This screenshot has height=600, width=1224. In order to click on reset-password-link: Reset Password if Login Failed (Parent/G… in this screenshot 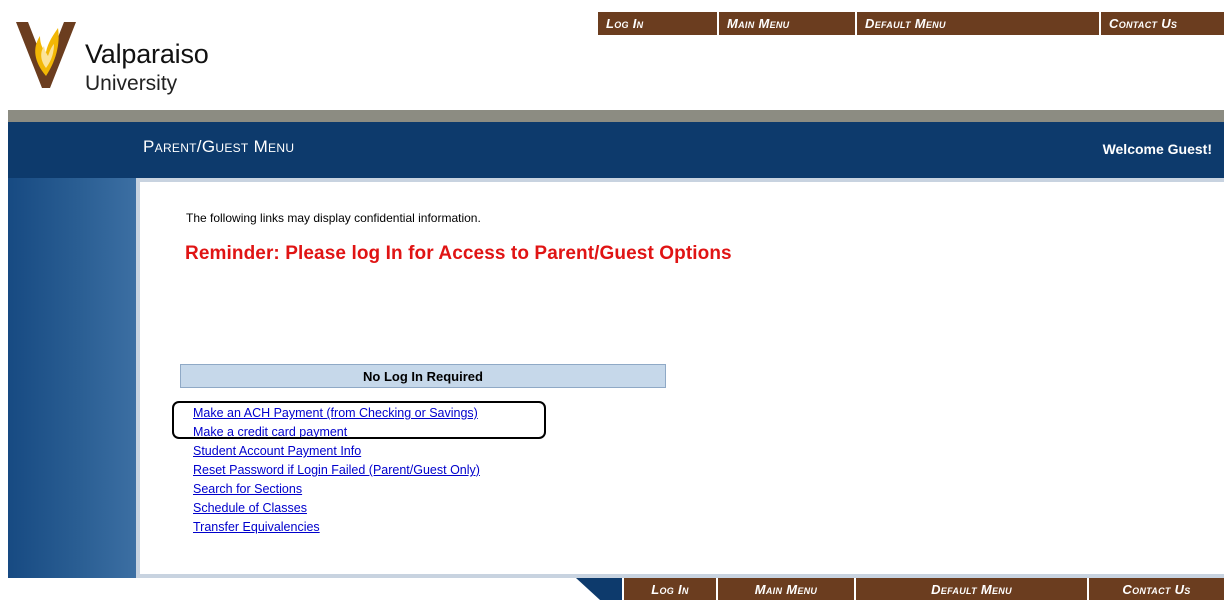, I will do `click(336, 470)`.